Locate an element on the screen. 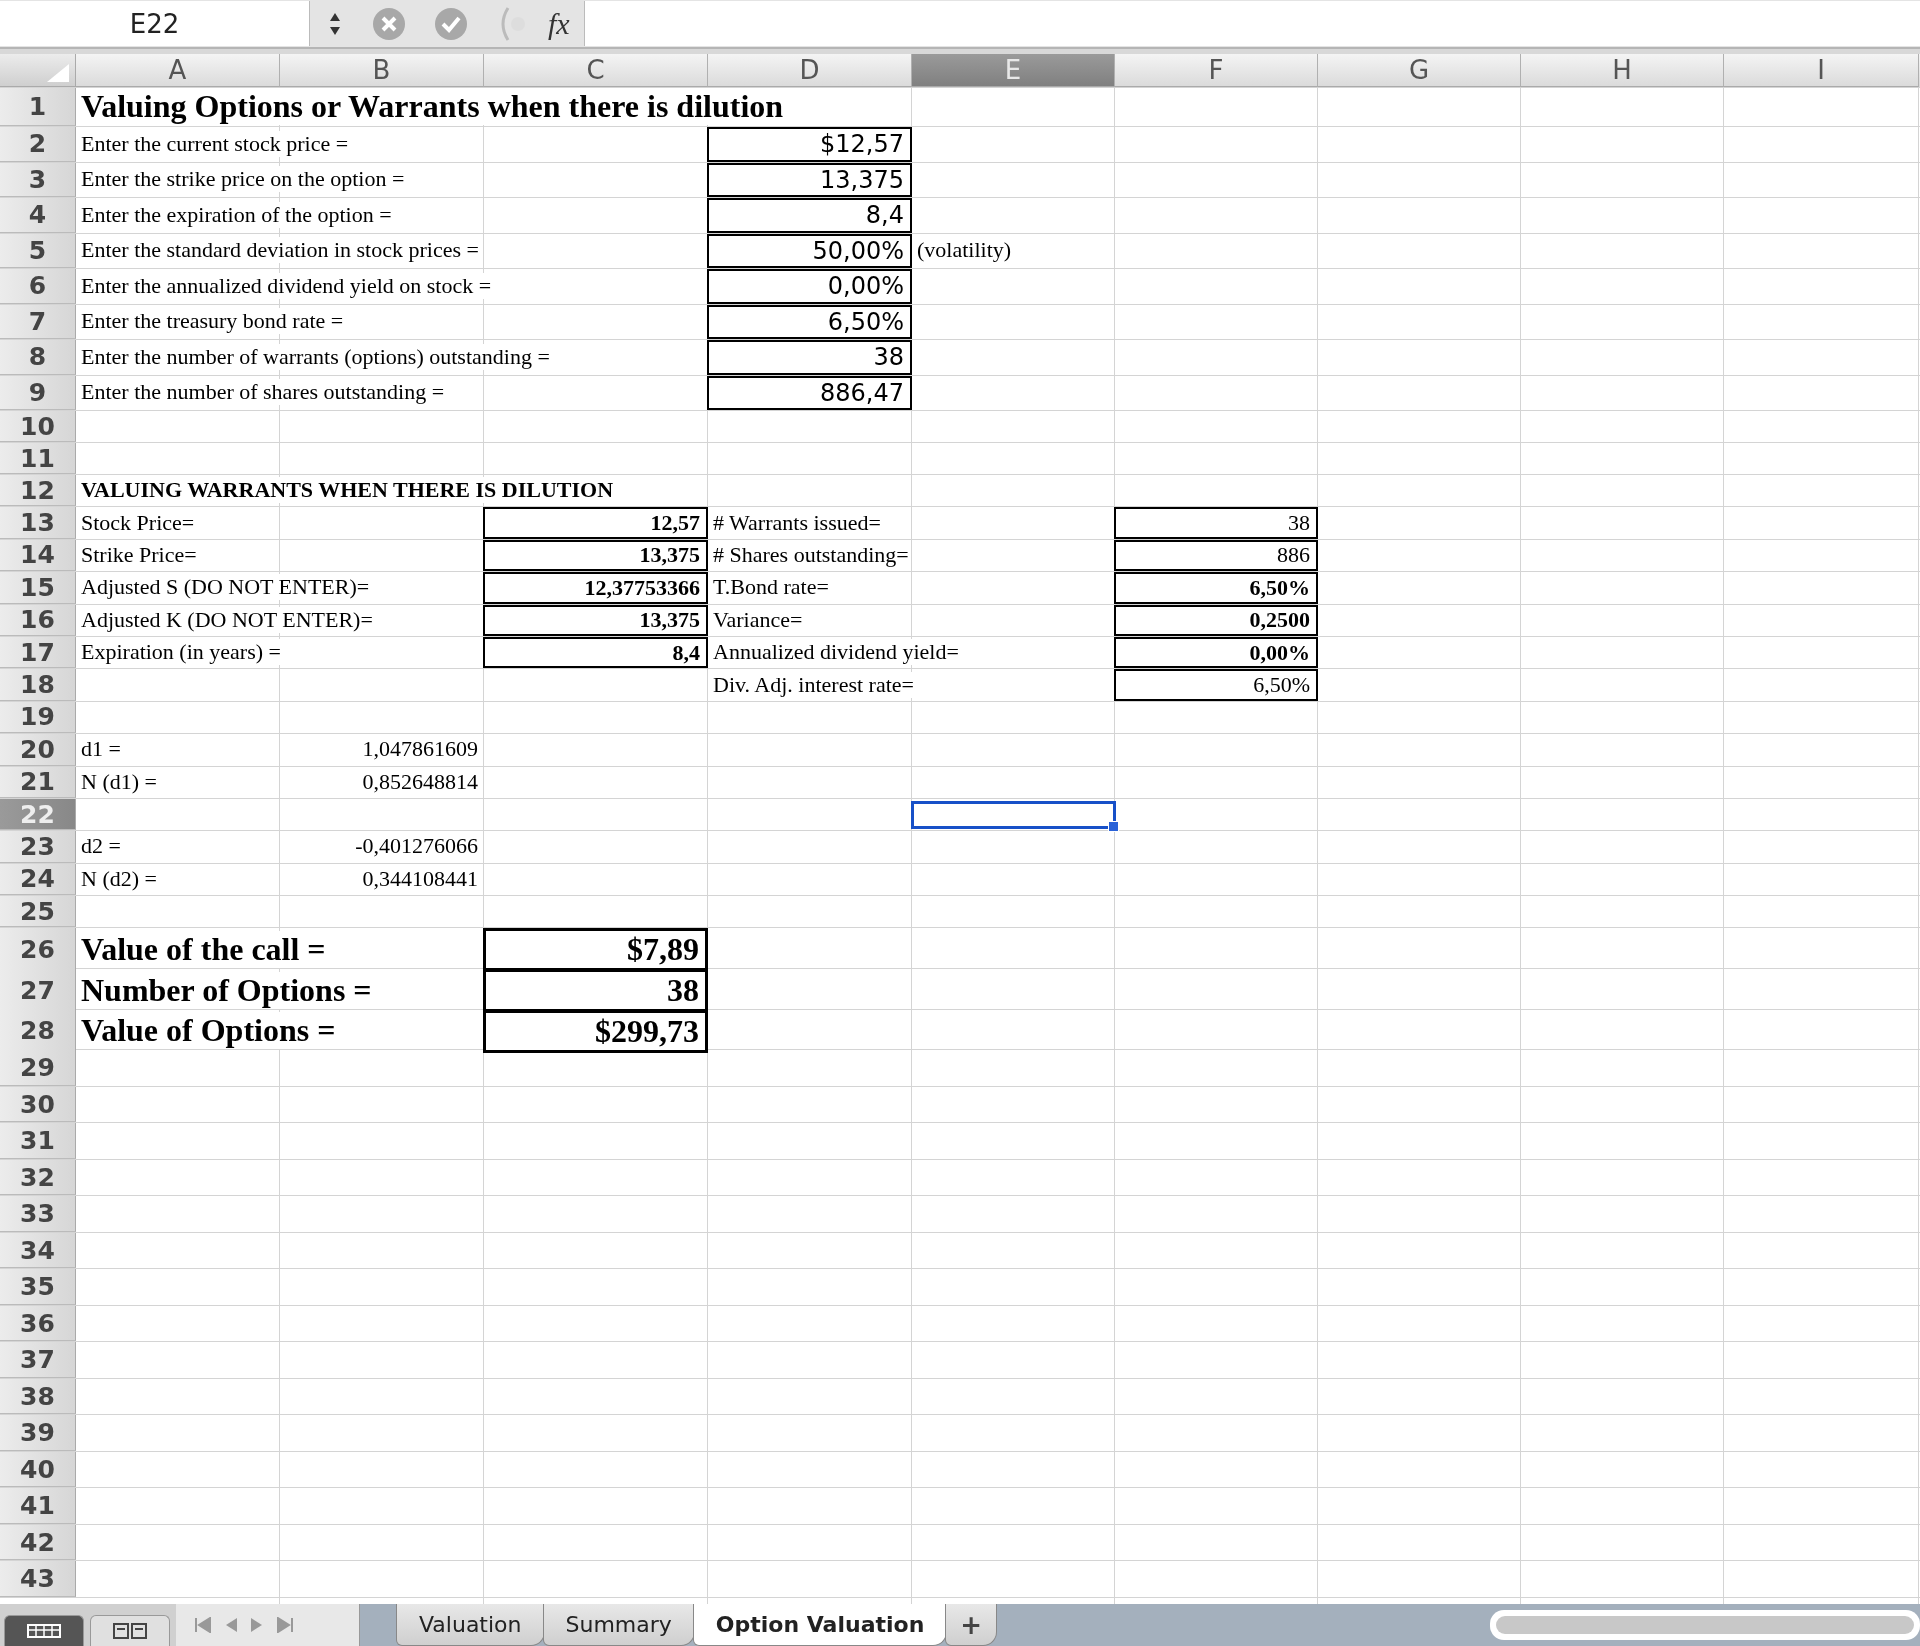  cell-text: Enter the treasury bond rate = is located at coordinates (212, 321).